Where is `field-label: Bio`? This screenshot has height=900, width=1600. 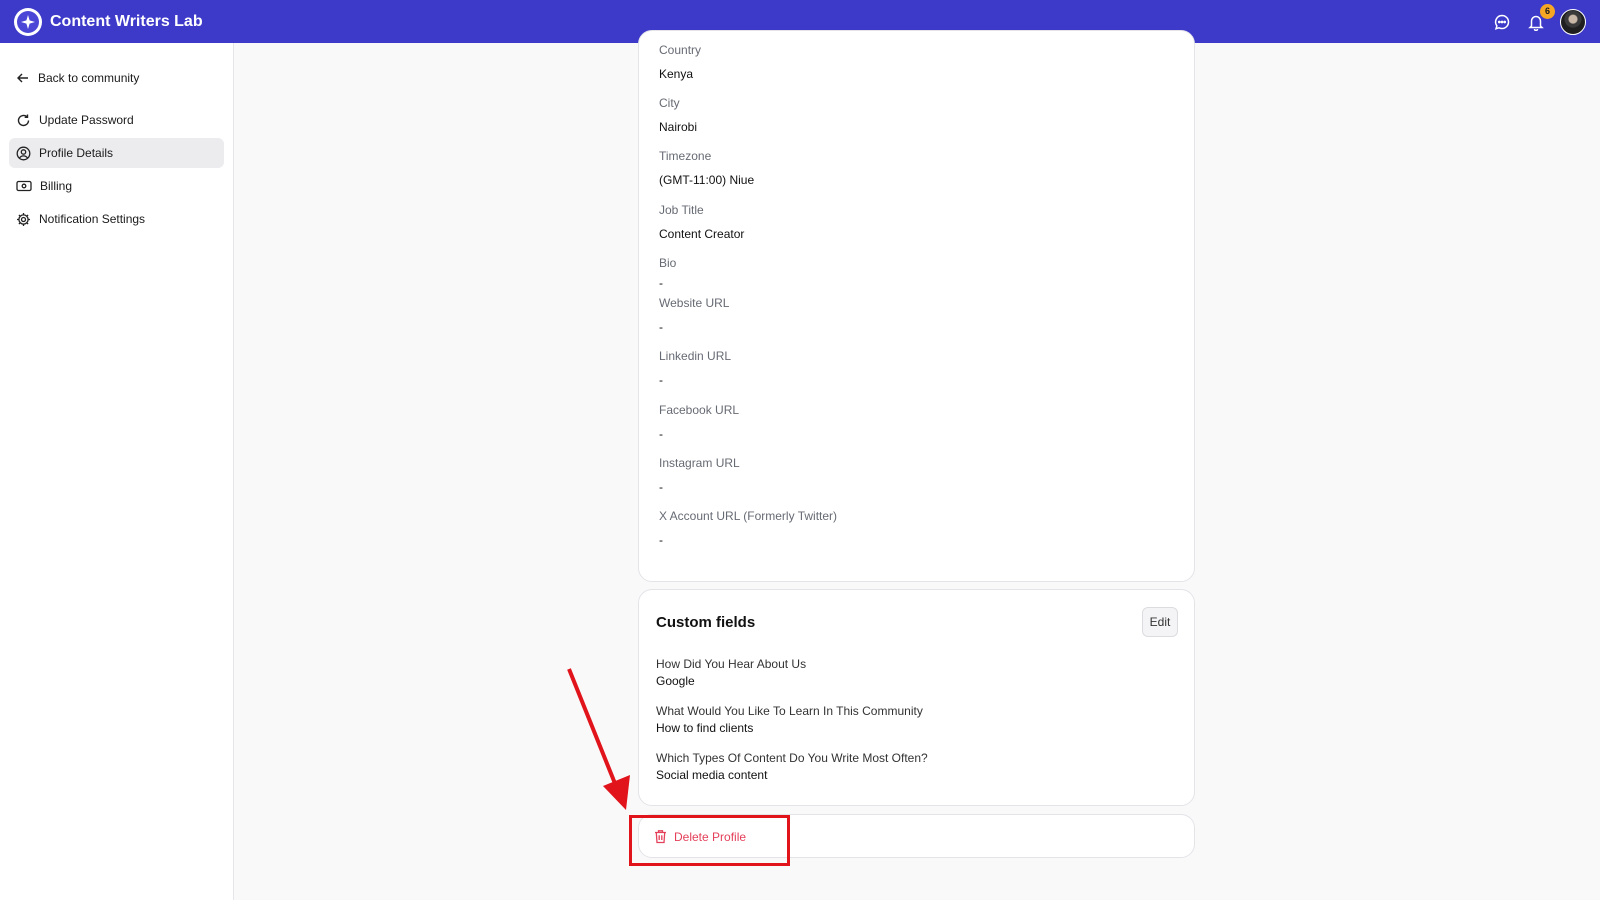 field-label: Bio is located at coordinates (668, 263).